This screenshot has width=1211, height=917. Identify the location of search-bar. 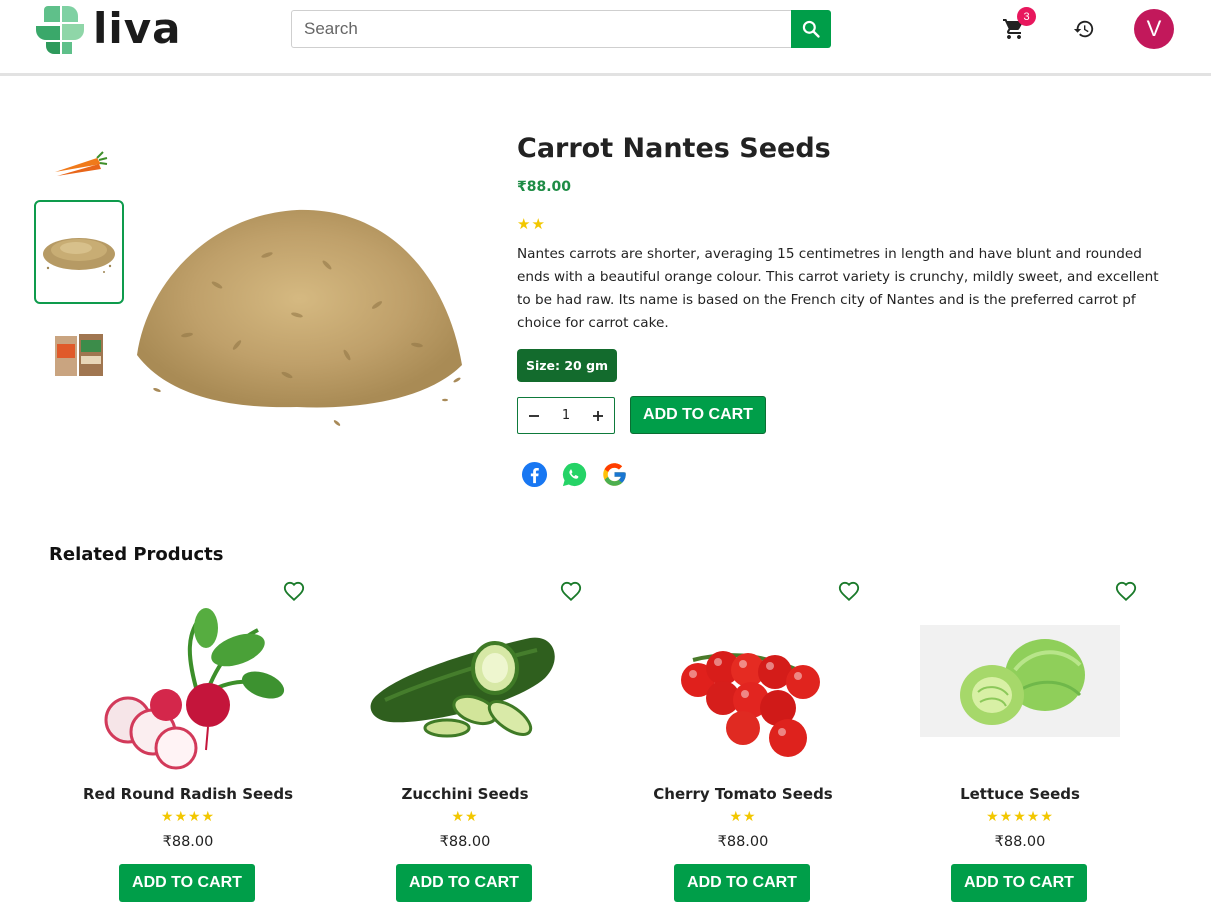
(561, 29).